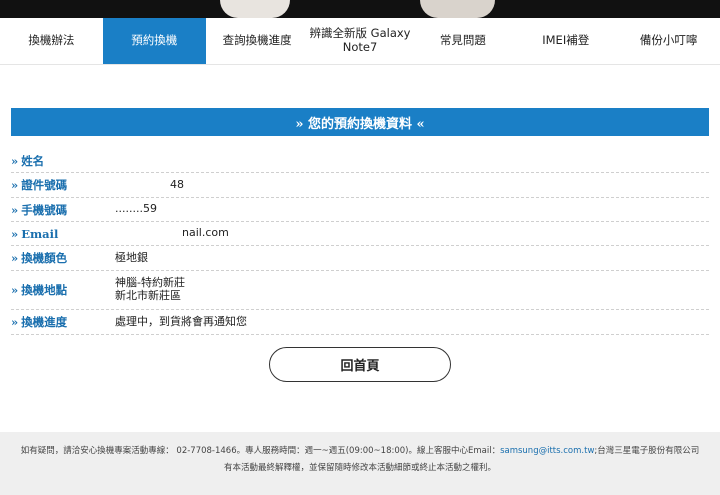 The width and height of the screenshot is (720, 495). Describe the element at coordinates (39, 258) in the screenshot. I see `info-label: » 換機顏色` at that location.